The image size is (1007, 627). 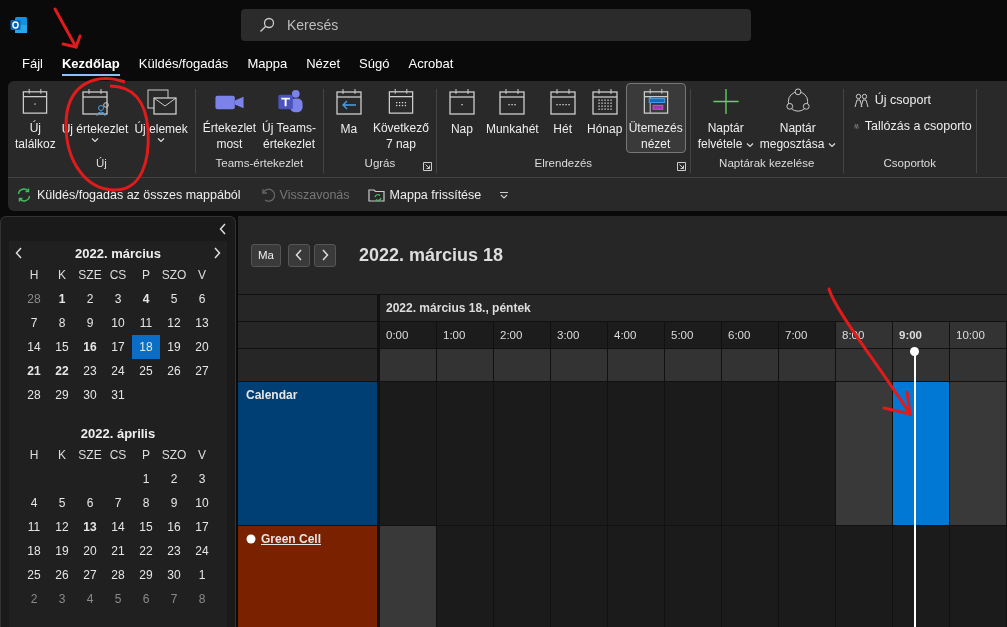 What do you see at coordinates (504, 194) in the screenshot?
I see `dropdown-icon` at bounding box center [504, 194].